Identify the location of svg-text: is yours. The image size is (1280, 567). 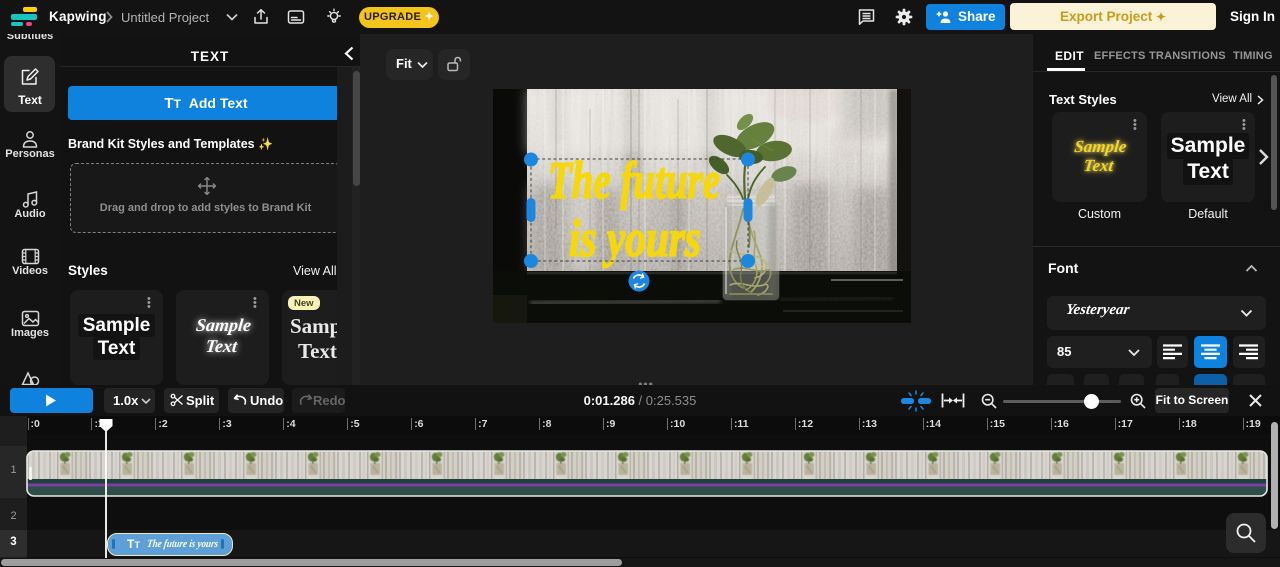
(635, 239).